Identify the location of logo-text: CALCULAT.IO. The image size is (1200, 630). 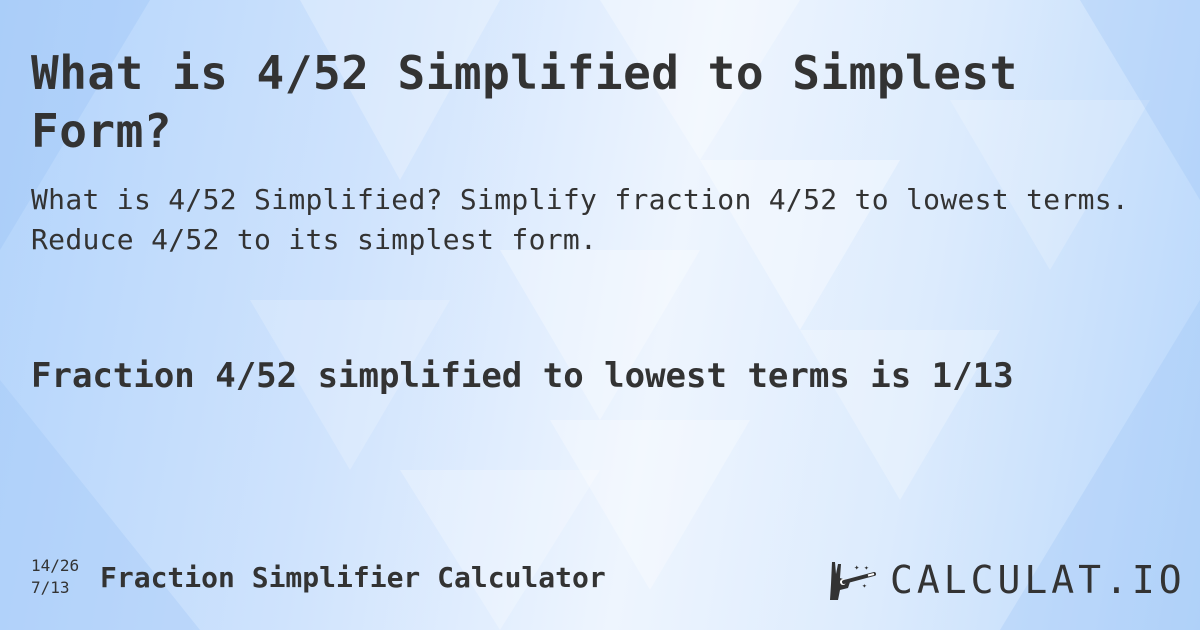
(1038, 580).